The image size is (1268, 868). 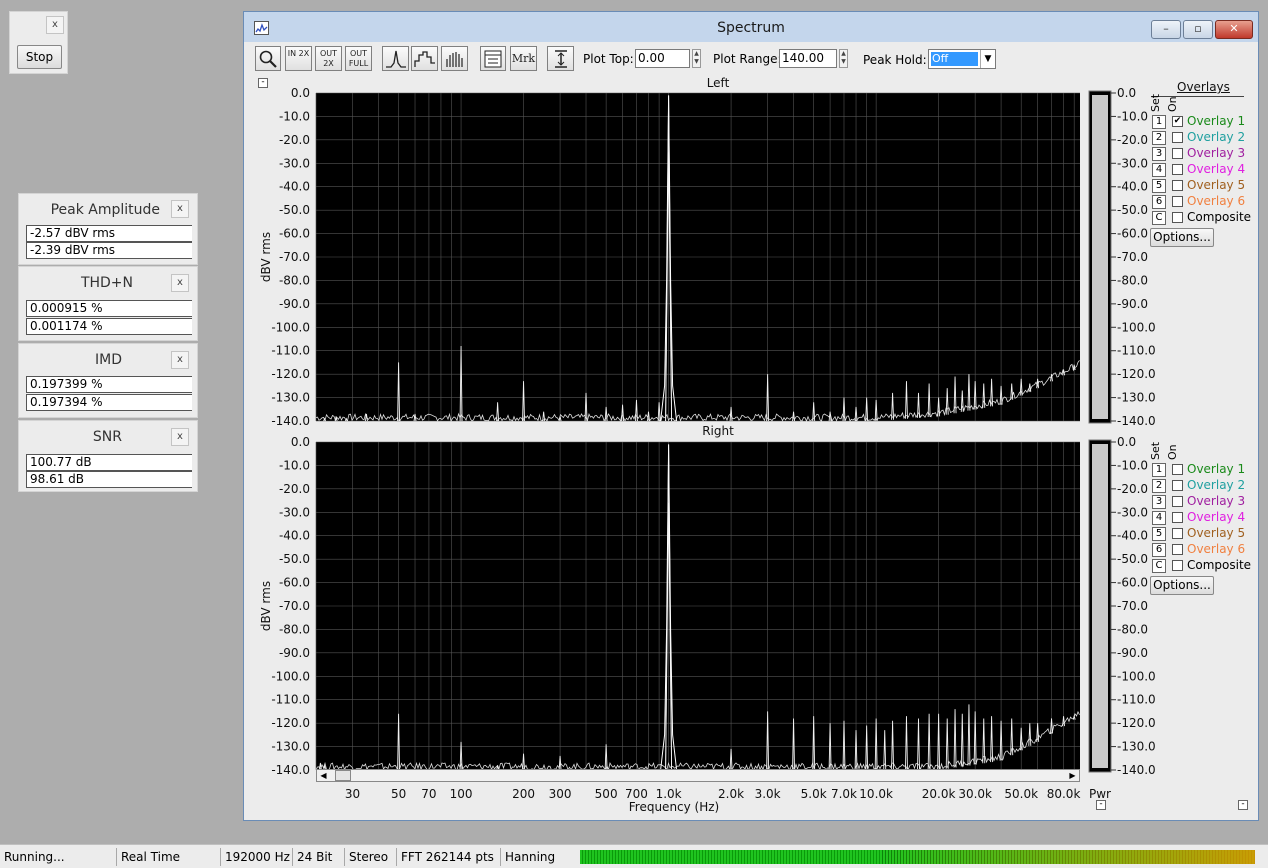 I want to click on marker-button: Mrk, so click(x=523, y=58).